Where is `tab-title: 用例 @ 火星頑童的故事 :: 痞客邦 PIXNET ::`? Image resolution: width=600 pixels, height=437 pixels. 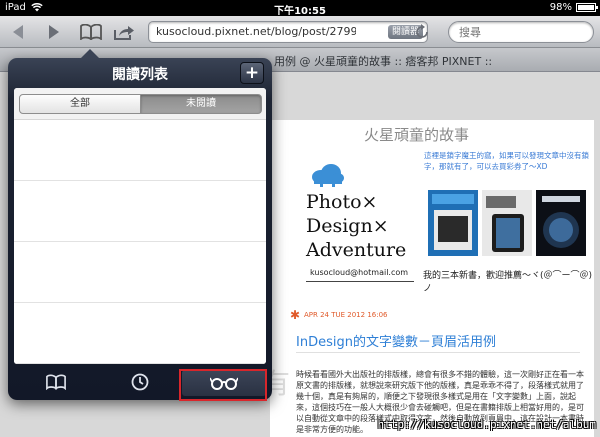
tab-title: 用例 @ 火星頑童的故事 :: 痞客邦 PIXNET :: is located at coordinates (383, 61).